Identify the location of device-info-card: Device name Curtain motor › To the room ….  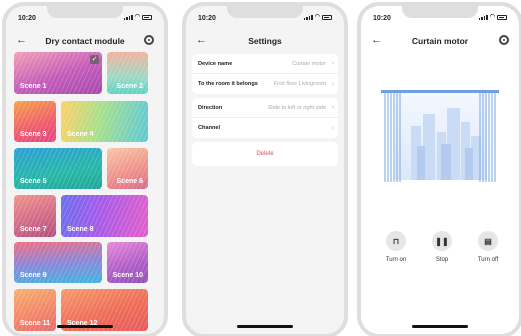
(265, 74).